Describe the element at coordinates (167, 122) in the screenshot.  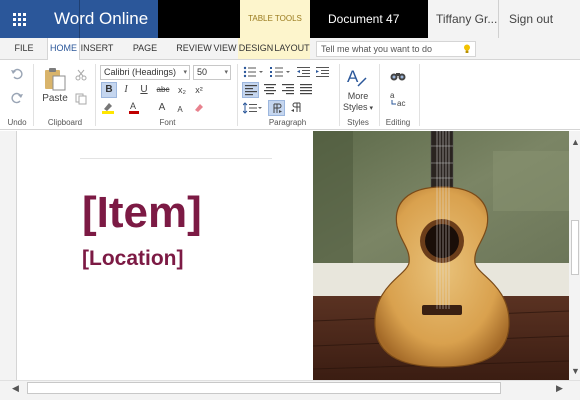
I see `font-group-label: Font` at that location.